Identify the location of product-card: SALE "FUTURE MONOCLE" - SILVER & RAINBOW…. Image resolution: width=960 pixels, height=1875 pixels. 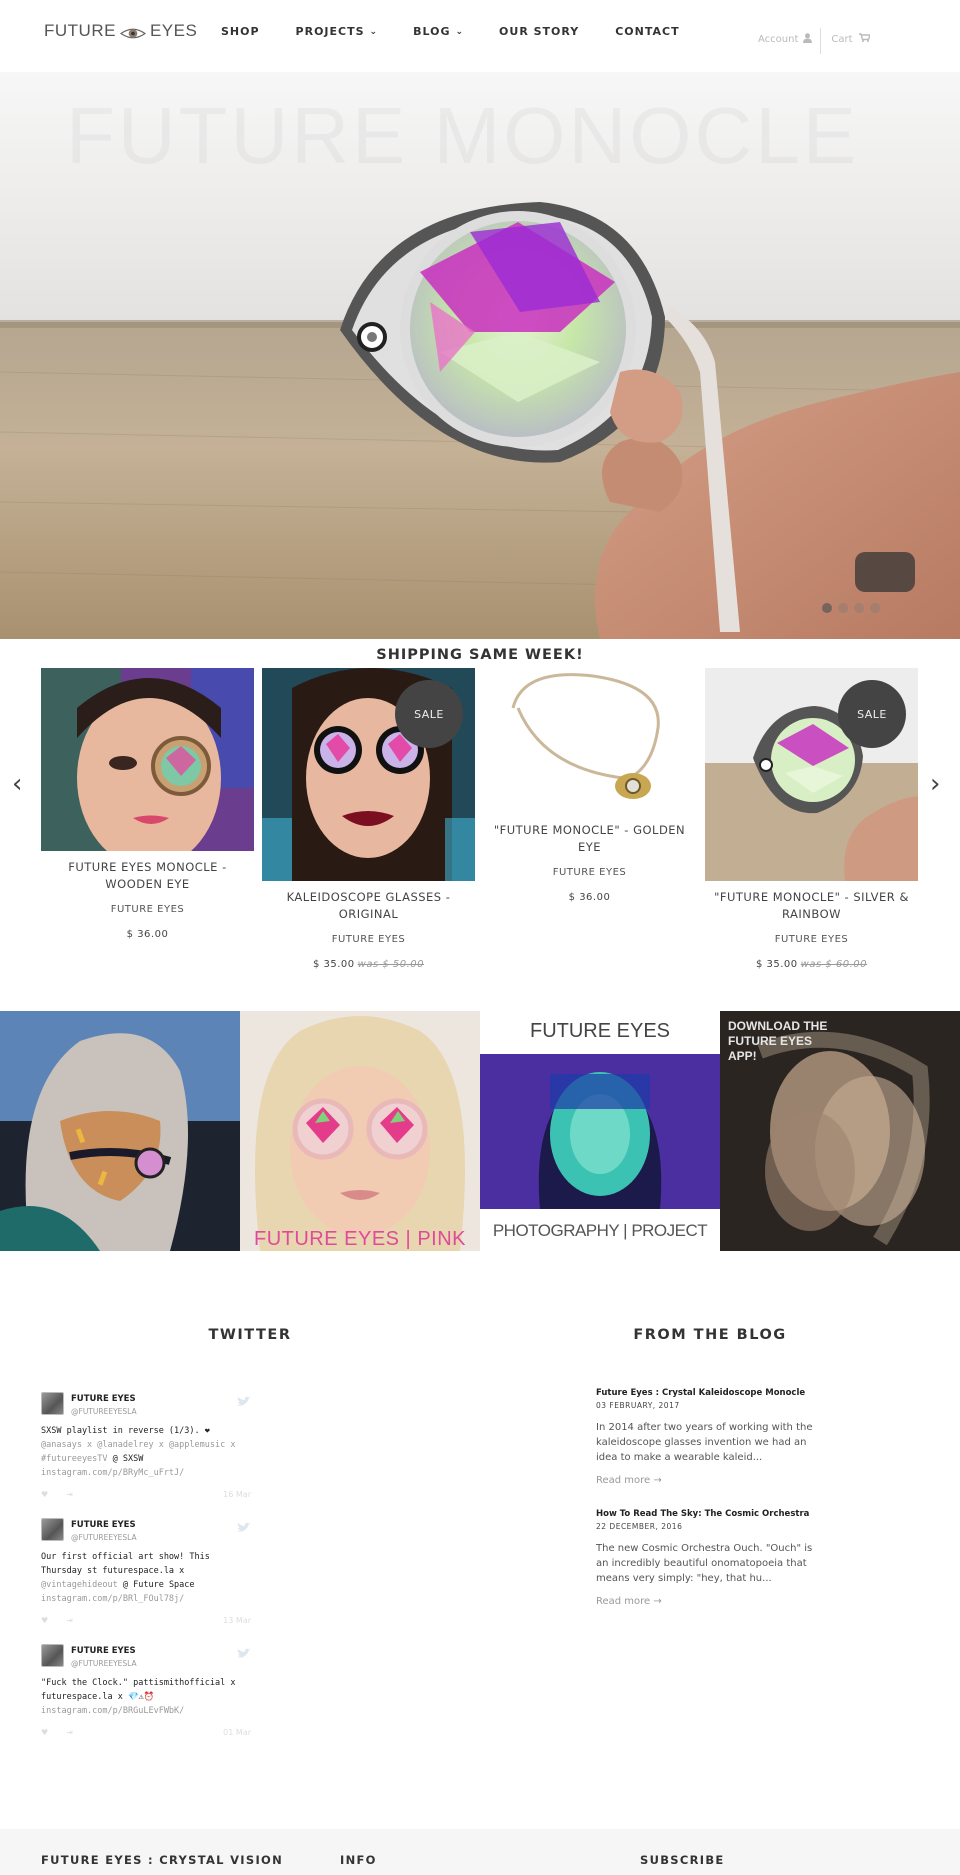
(811, 819).